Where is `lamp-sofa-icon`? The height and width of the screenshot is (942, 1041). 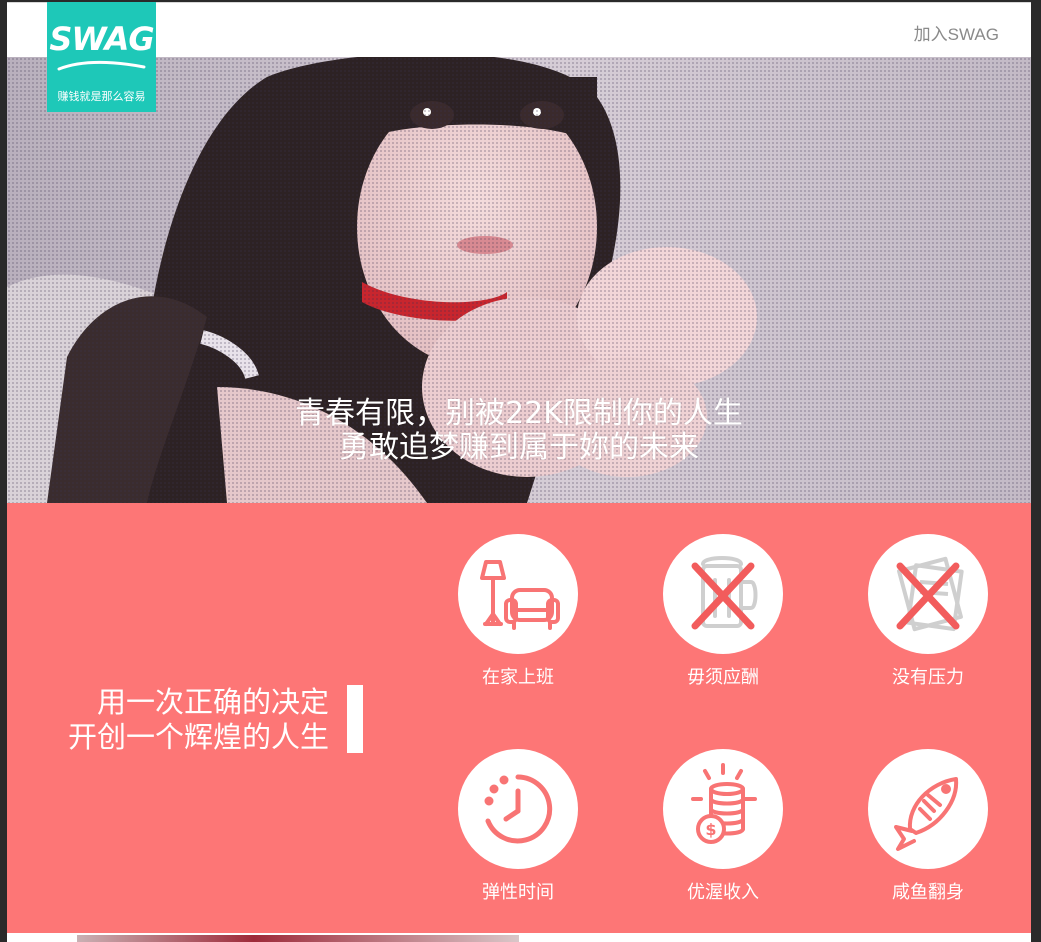
lamp-sofa-icon is located at coordinates (520, 595).